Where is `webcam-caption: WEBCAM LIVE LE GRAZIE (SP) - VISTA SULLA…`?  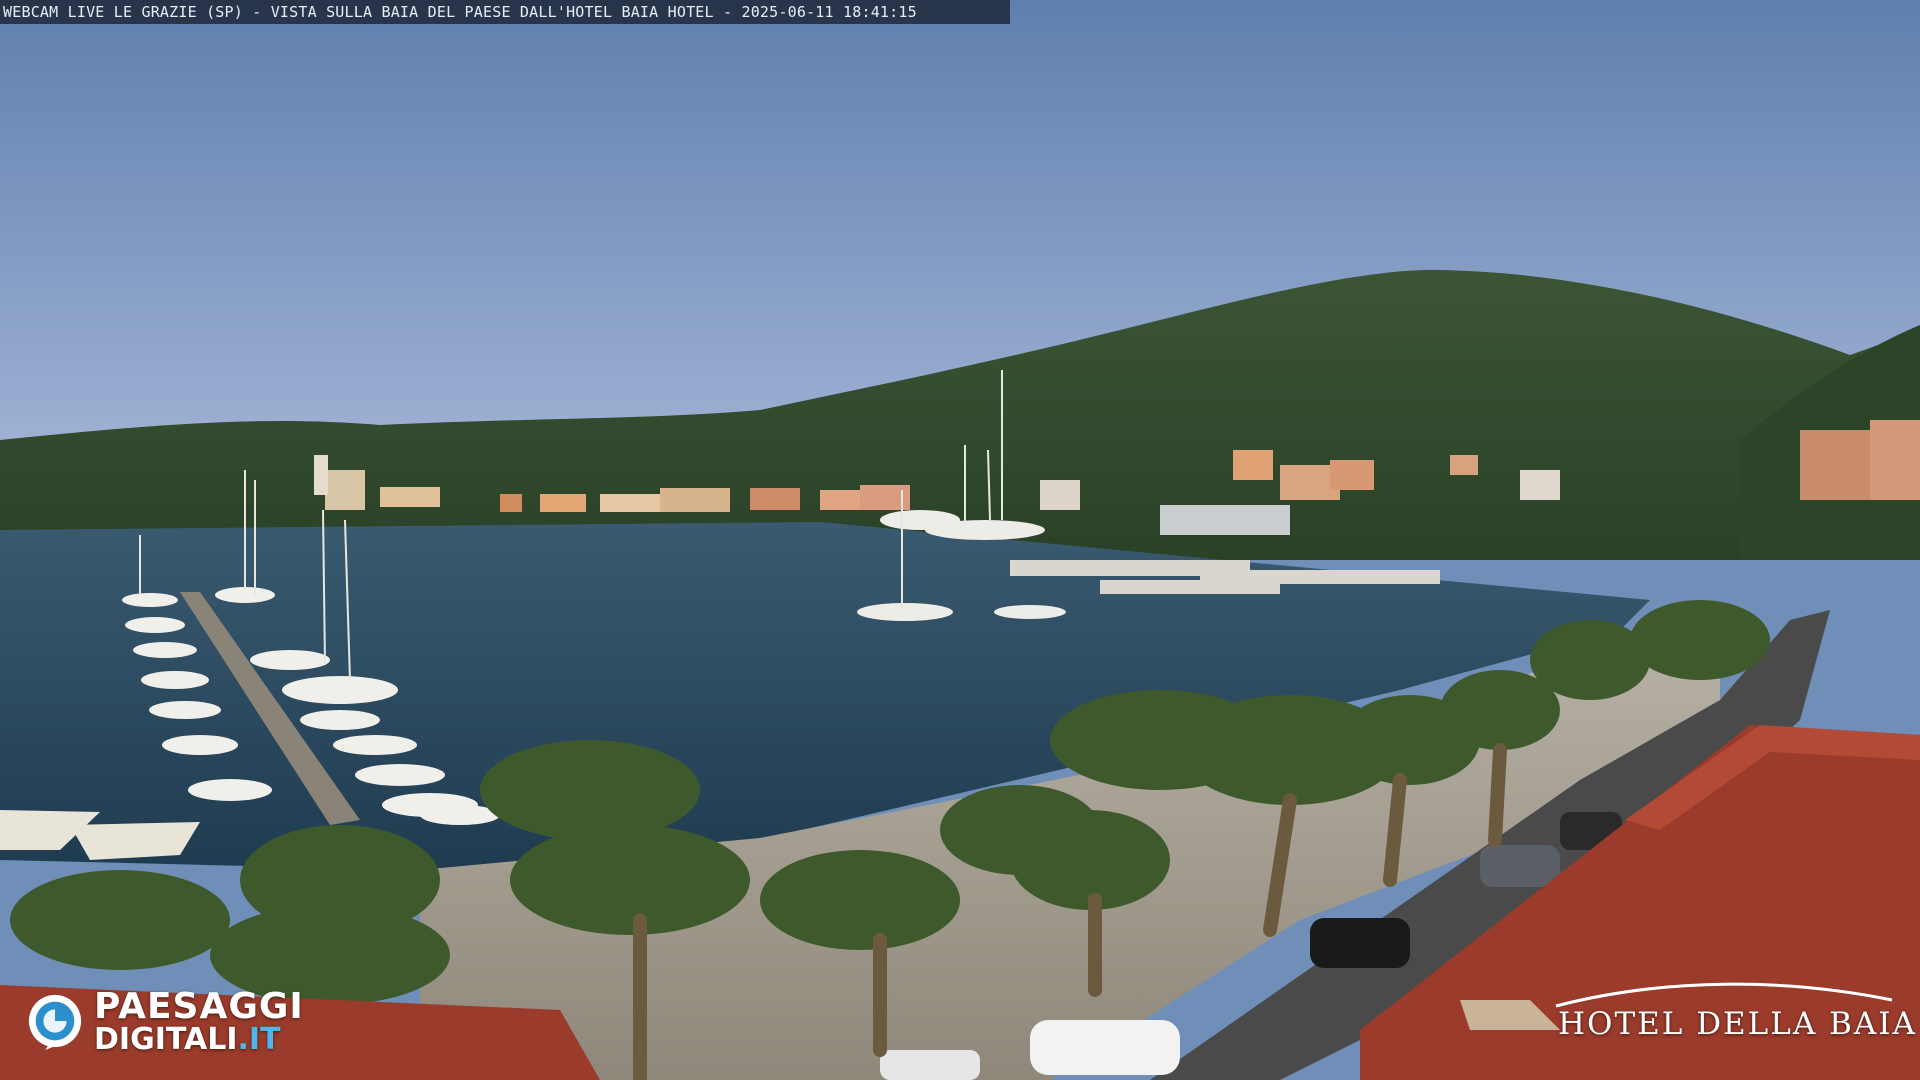
webcam-caption: WEBCAM LIVE LE GRAZIE (SP) - VISTA SULLA… is located at coordinates (460, 12).